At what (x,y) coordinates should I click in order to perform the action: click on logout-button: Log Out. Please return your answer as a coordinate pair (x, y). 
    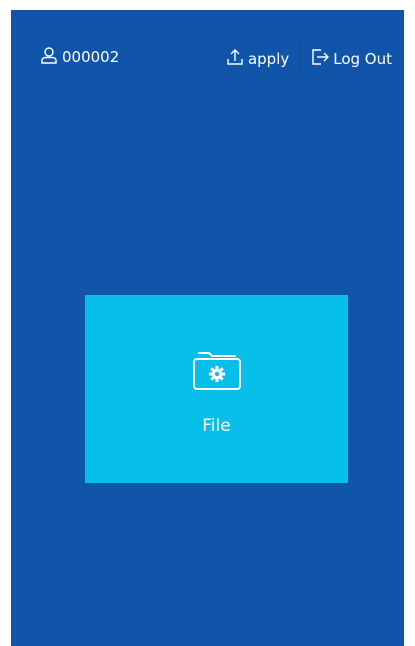
    Looking at the image, I should click on (351, 59).